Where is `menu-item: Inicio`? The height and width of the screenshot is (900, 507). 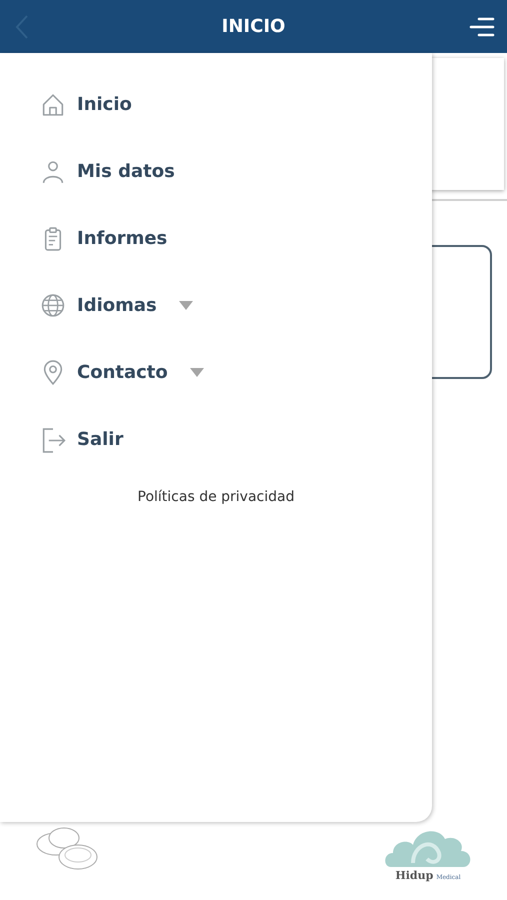 menu-item: Inicio is located at coordinates (216, 104).